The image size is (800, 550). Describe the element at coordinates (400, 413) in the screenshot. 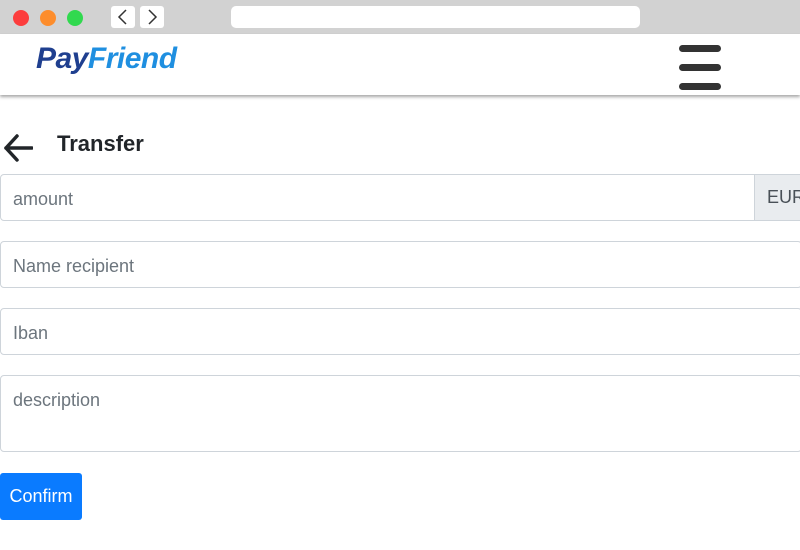

I see `description-textarea: description` at that location.